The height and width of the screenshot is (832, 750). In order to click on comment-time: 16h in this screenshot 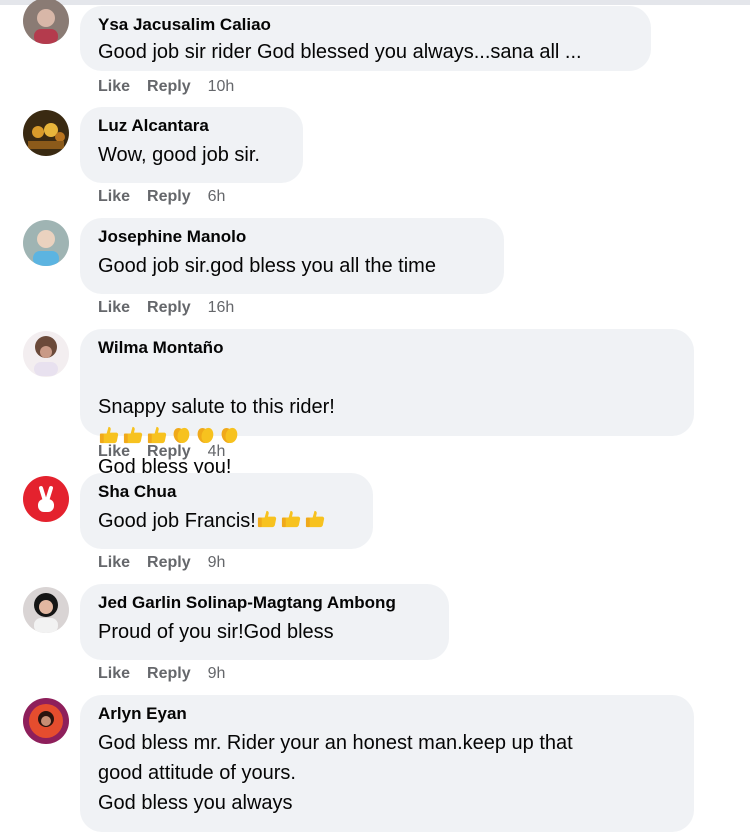, I will do `click(221, 308)`.